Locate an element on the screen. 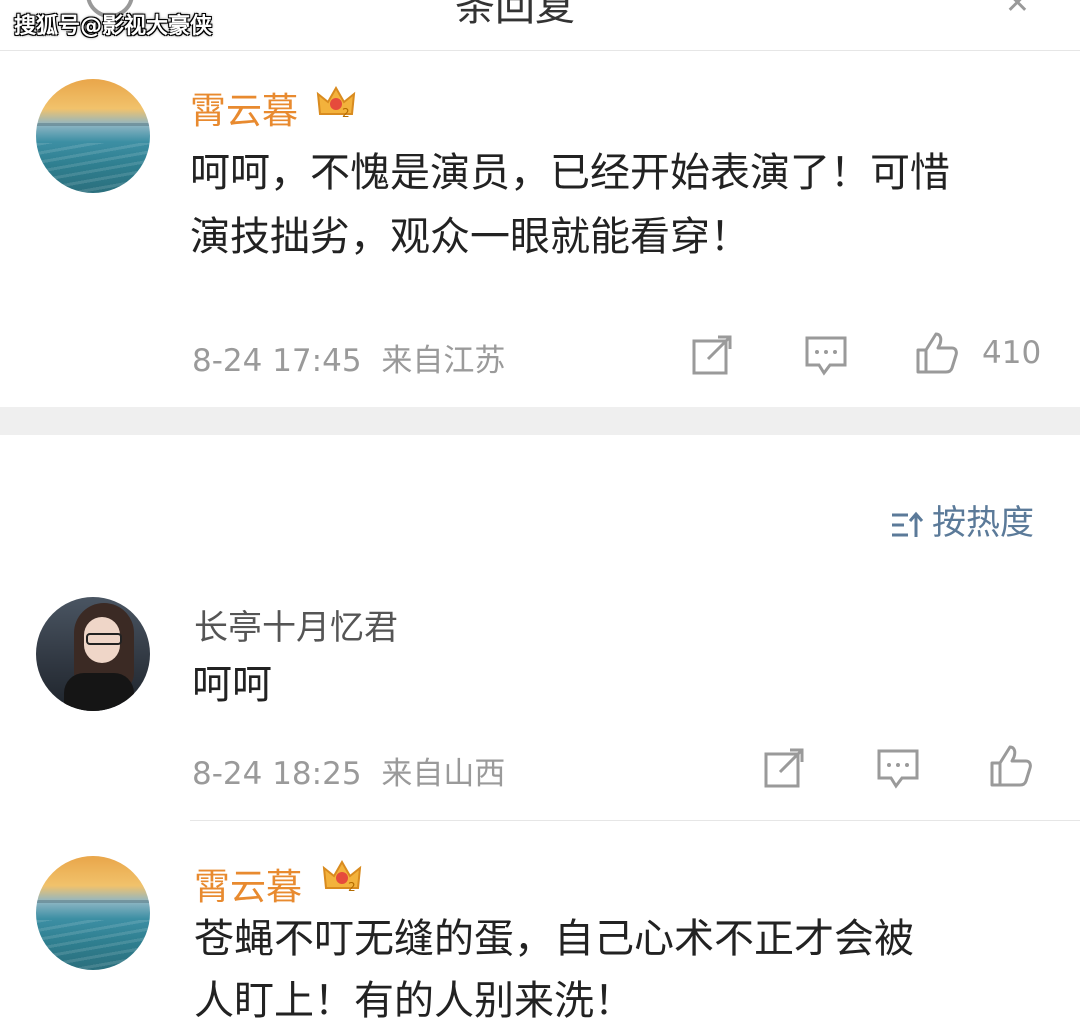  comment-text-line: 人盯上！有的人别来洗！ is located at coordinates (414, 1001).